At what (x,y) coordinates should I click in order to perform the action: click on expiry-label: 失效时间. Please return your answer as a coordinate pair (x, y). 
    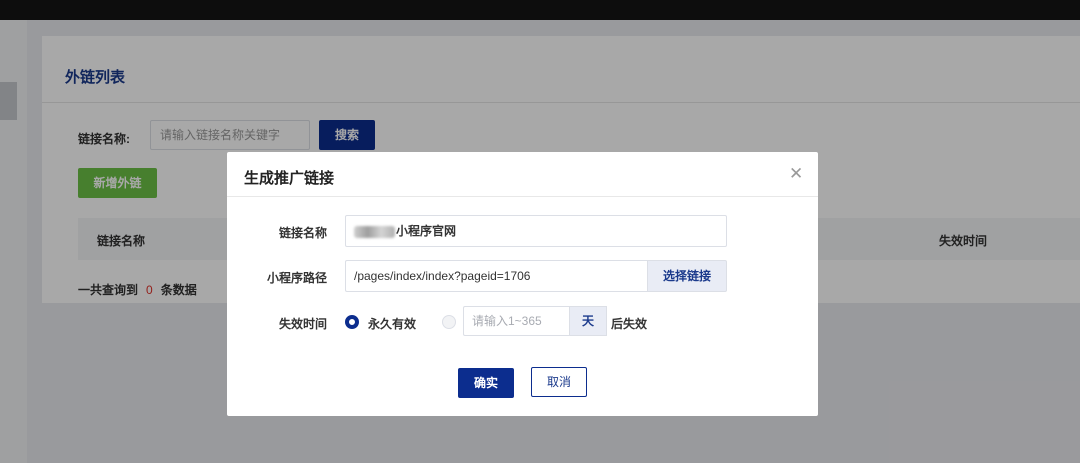
    Looking at the image, I should click on (302, 324).